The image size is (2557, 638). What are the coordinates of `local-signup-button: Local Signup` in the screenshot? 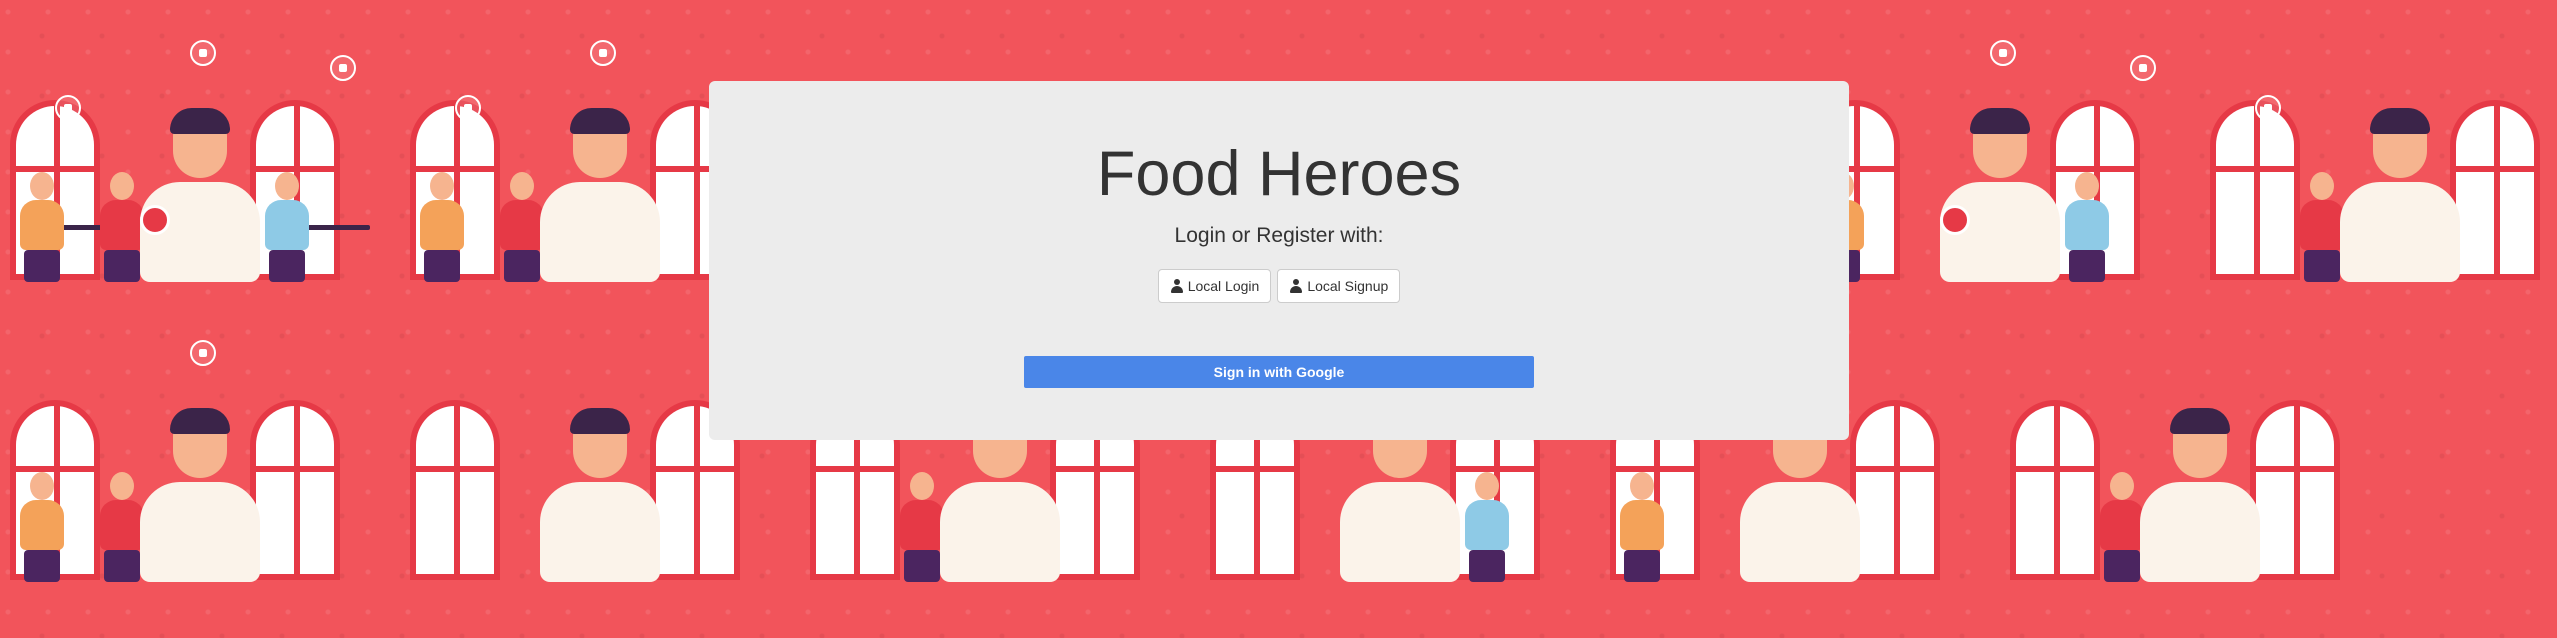 It's located at (1339, 286).